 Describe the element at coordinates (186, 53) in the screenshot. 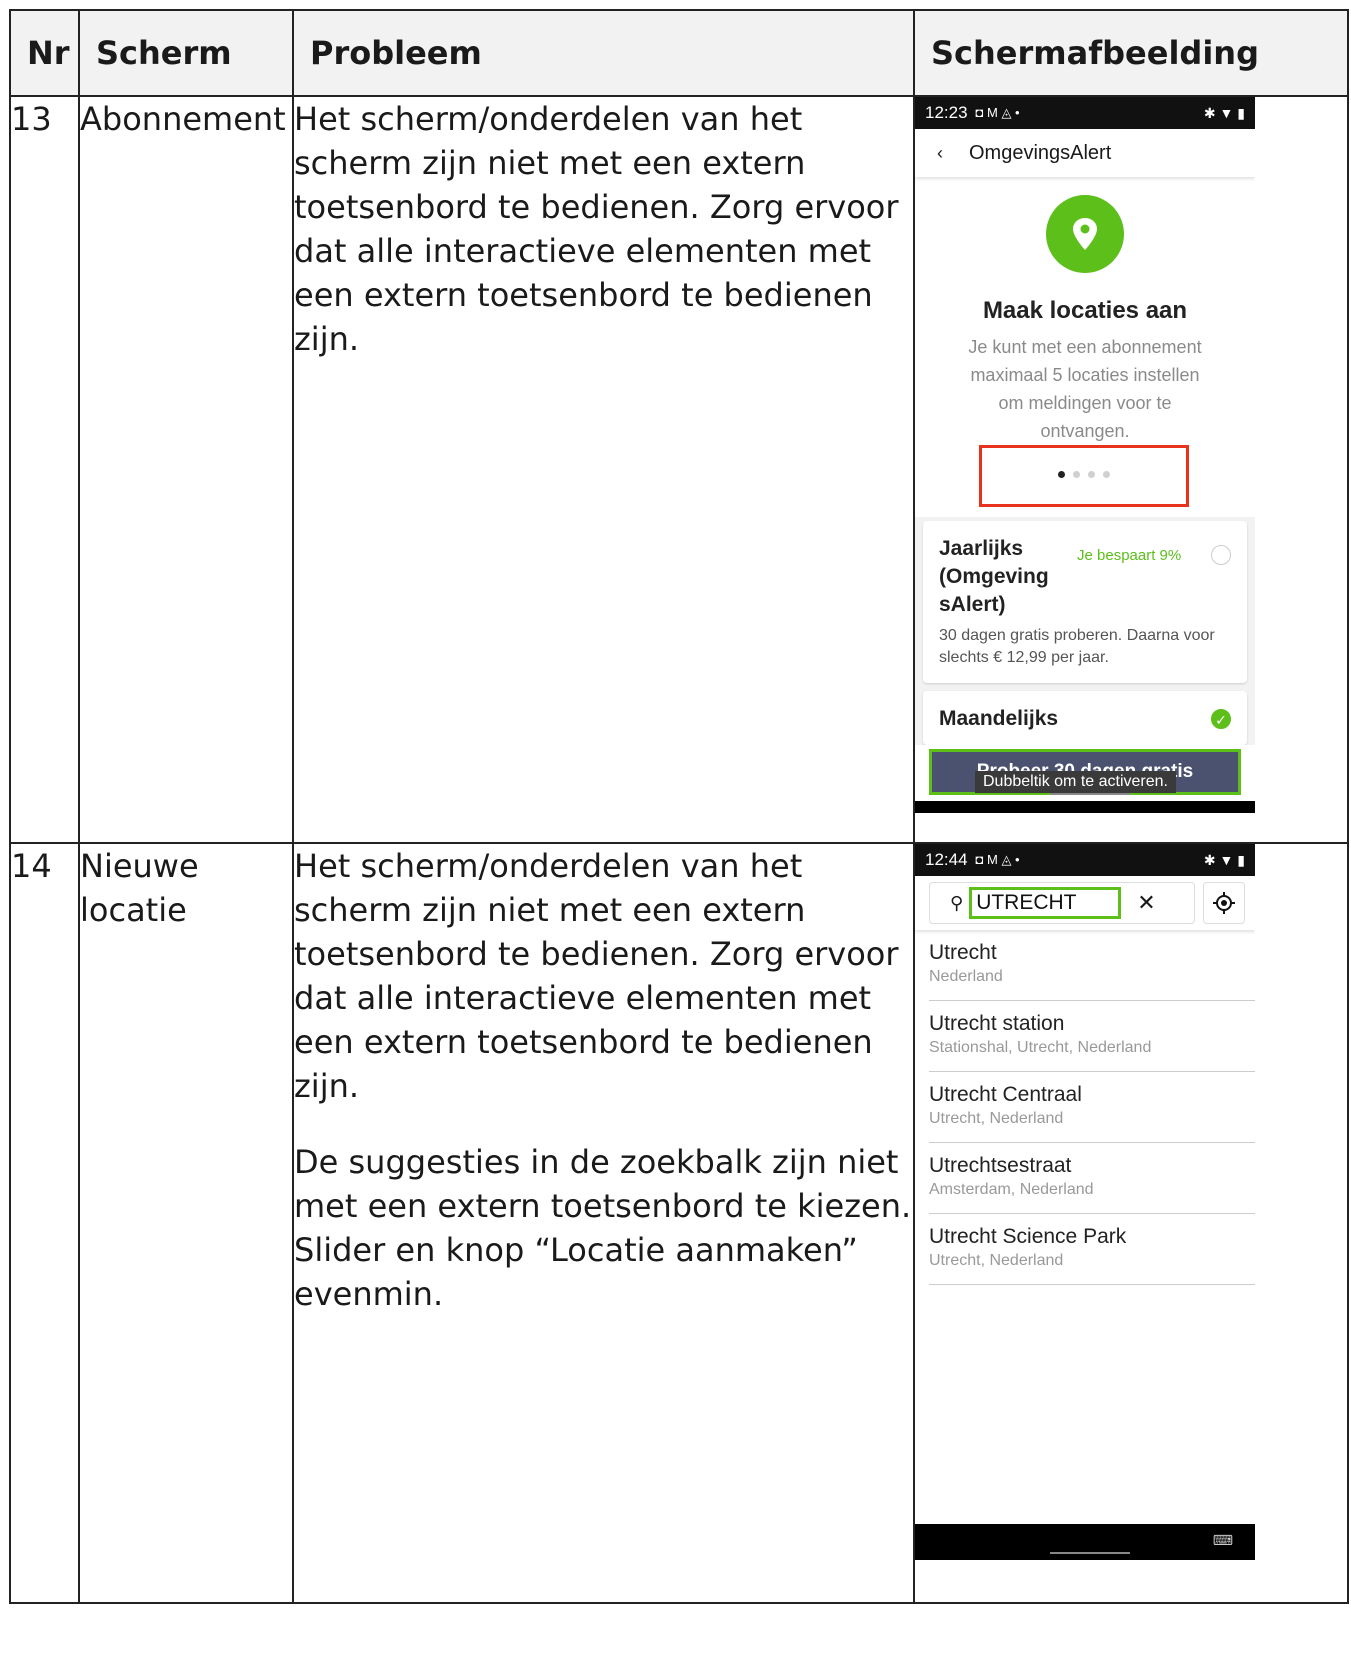

I see `header-scherm: Scherm` at that location.